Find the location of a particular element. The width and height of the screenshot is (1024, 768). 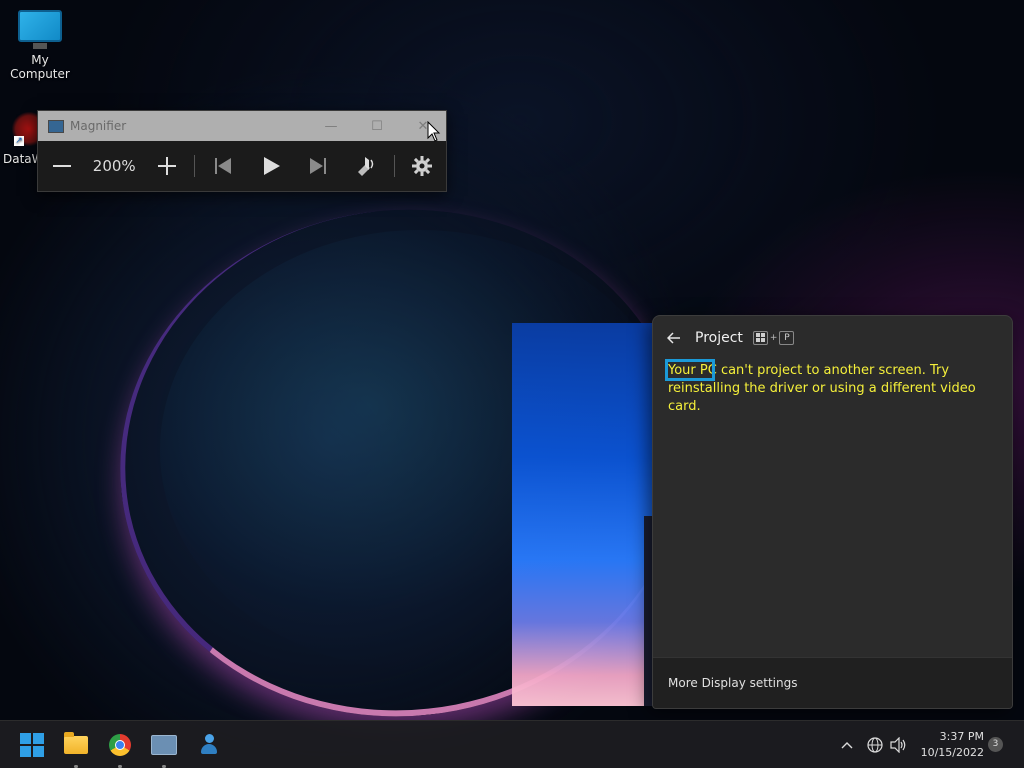

shortcut-arrow-icon: ↗ is located at coordinates (19, 141).